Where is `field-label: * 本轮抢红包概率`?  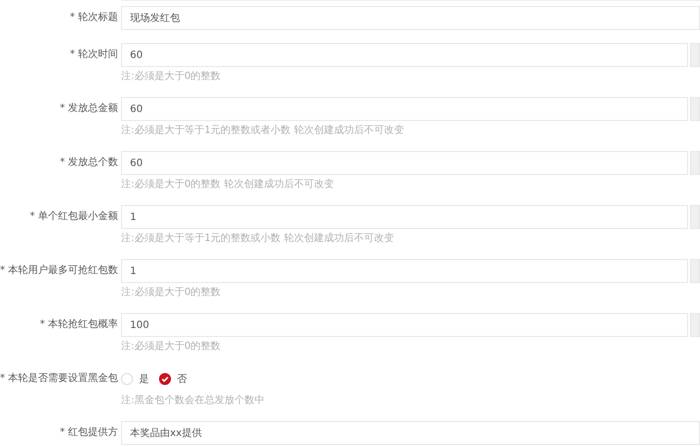
field-label: * 本轮抢红包概率 is located at coordinates (78, 325).